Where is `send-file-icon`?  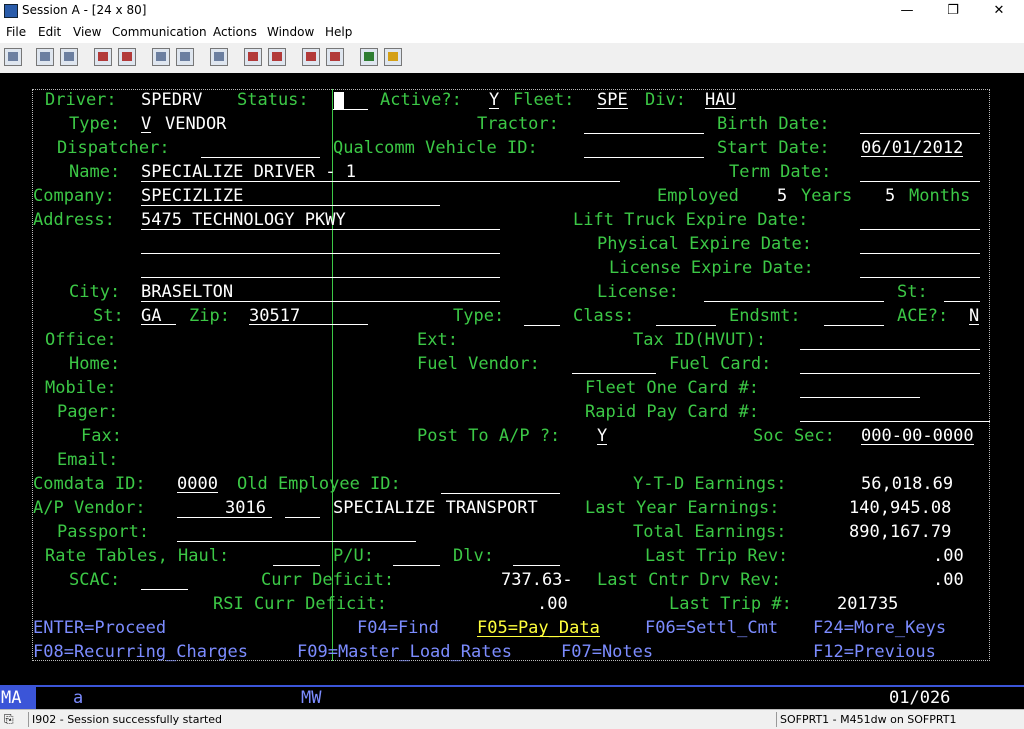 send-file-icon is located at coordinates (103, 57).